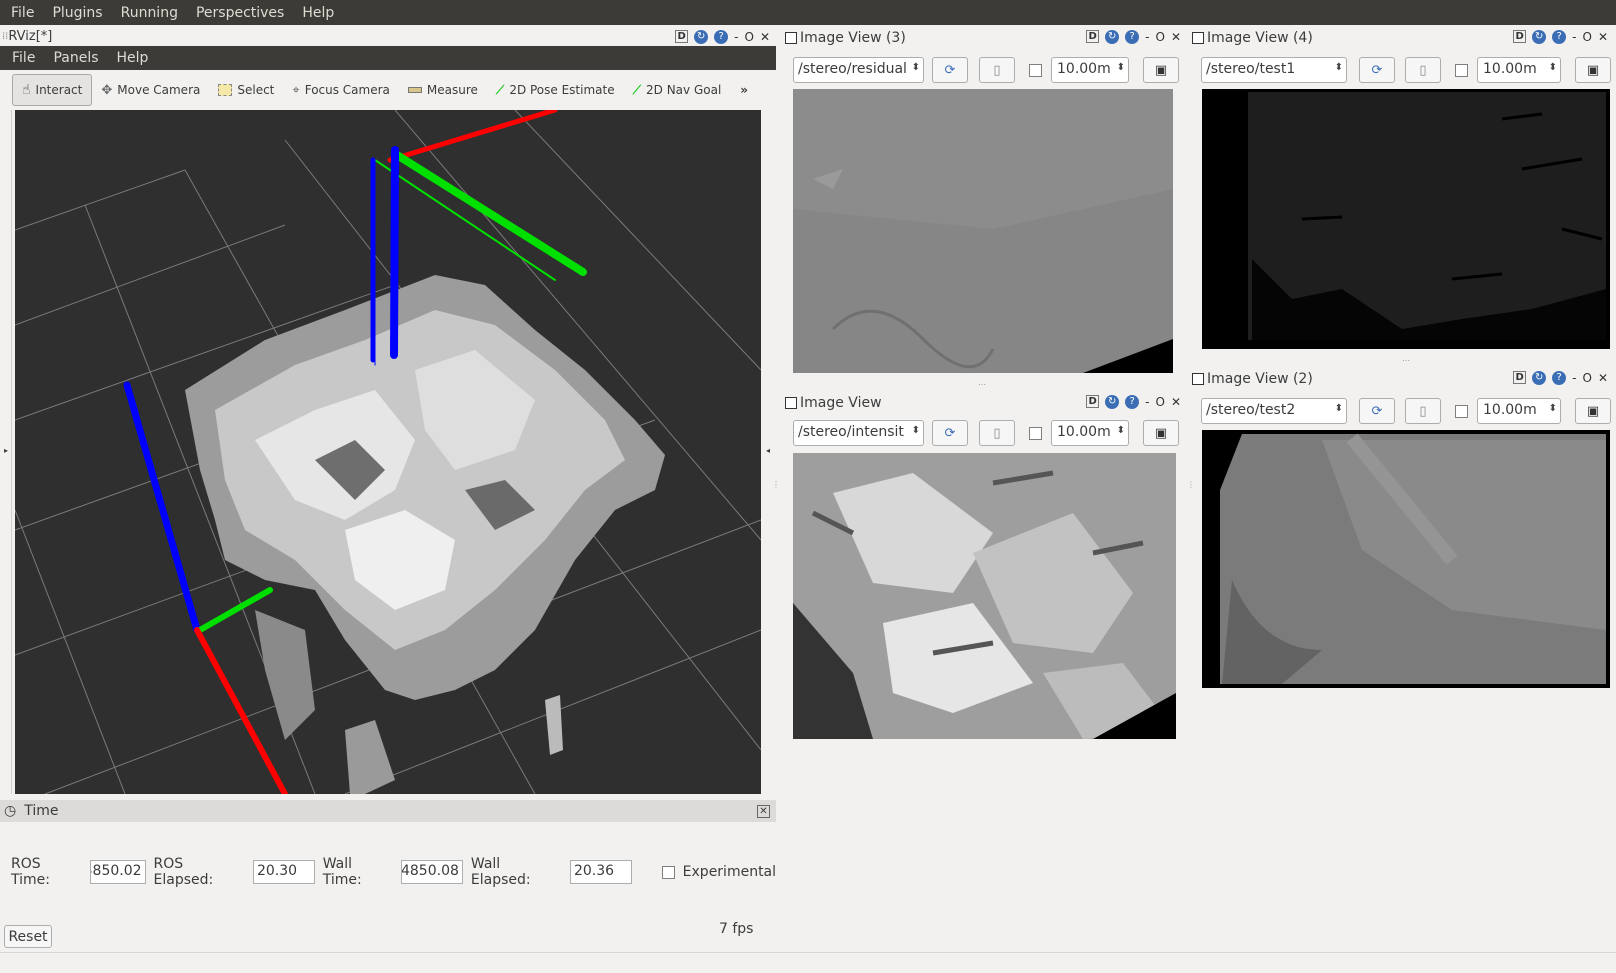 The height and width of the screenshot is (973, 1616). What do you see at coordinates (133, 58) in the screenshot?
I see `rviz-menu-help: Help` at bounding box center [133, 58].